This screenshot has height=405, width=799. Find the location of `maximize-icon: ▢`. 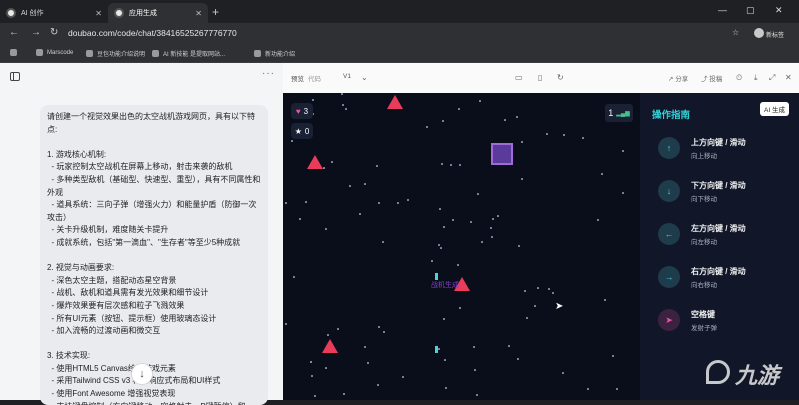

maximize-icon: ▢ is located at coordinates (750, 10).